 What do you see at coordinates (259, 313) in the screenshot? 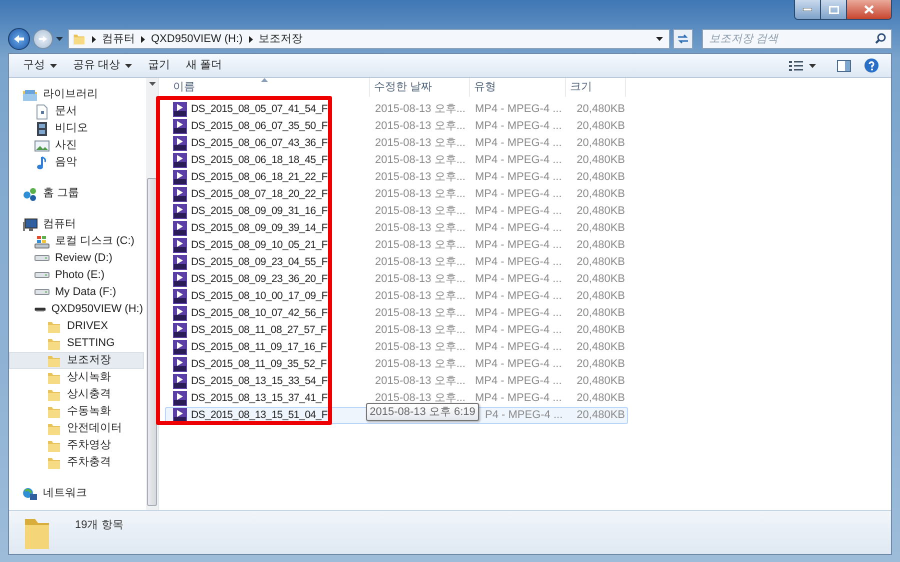
I see `file-name: DS_2015_08_10_07_42_56_F` at bounding box center [259, 313].